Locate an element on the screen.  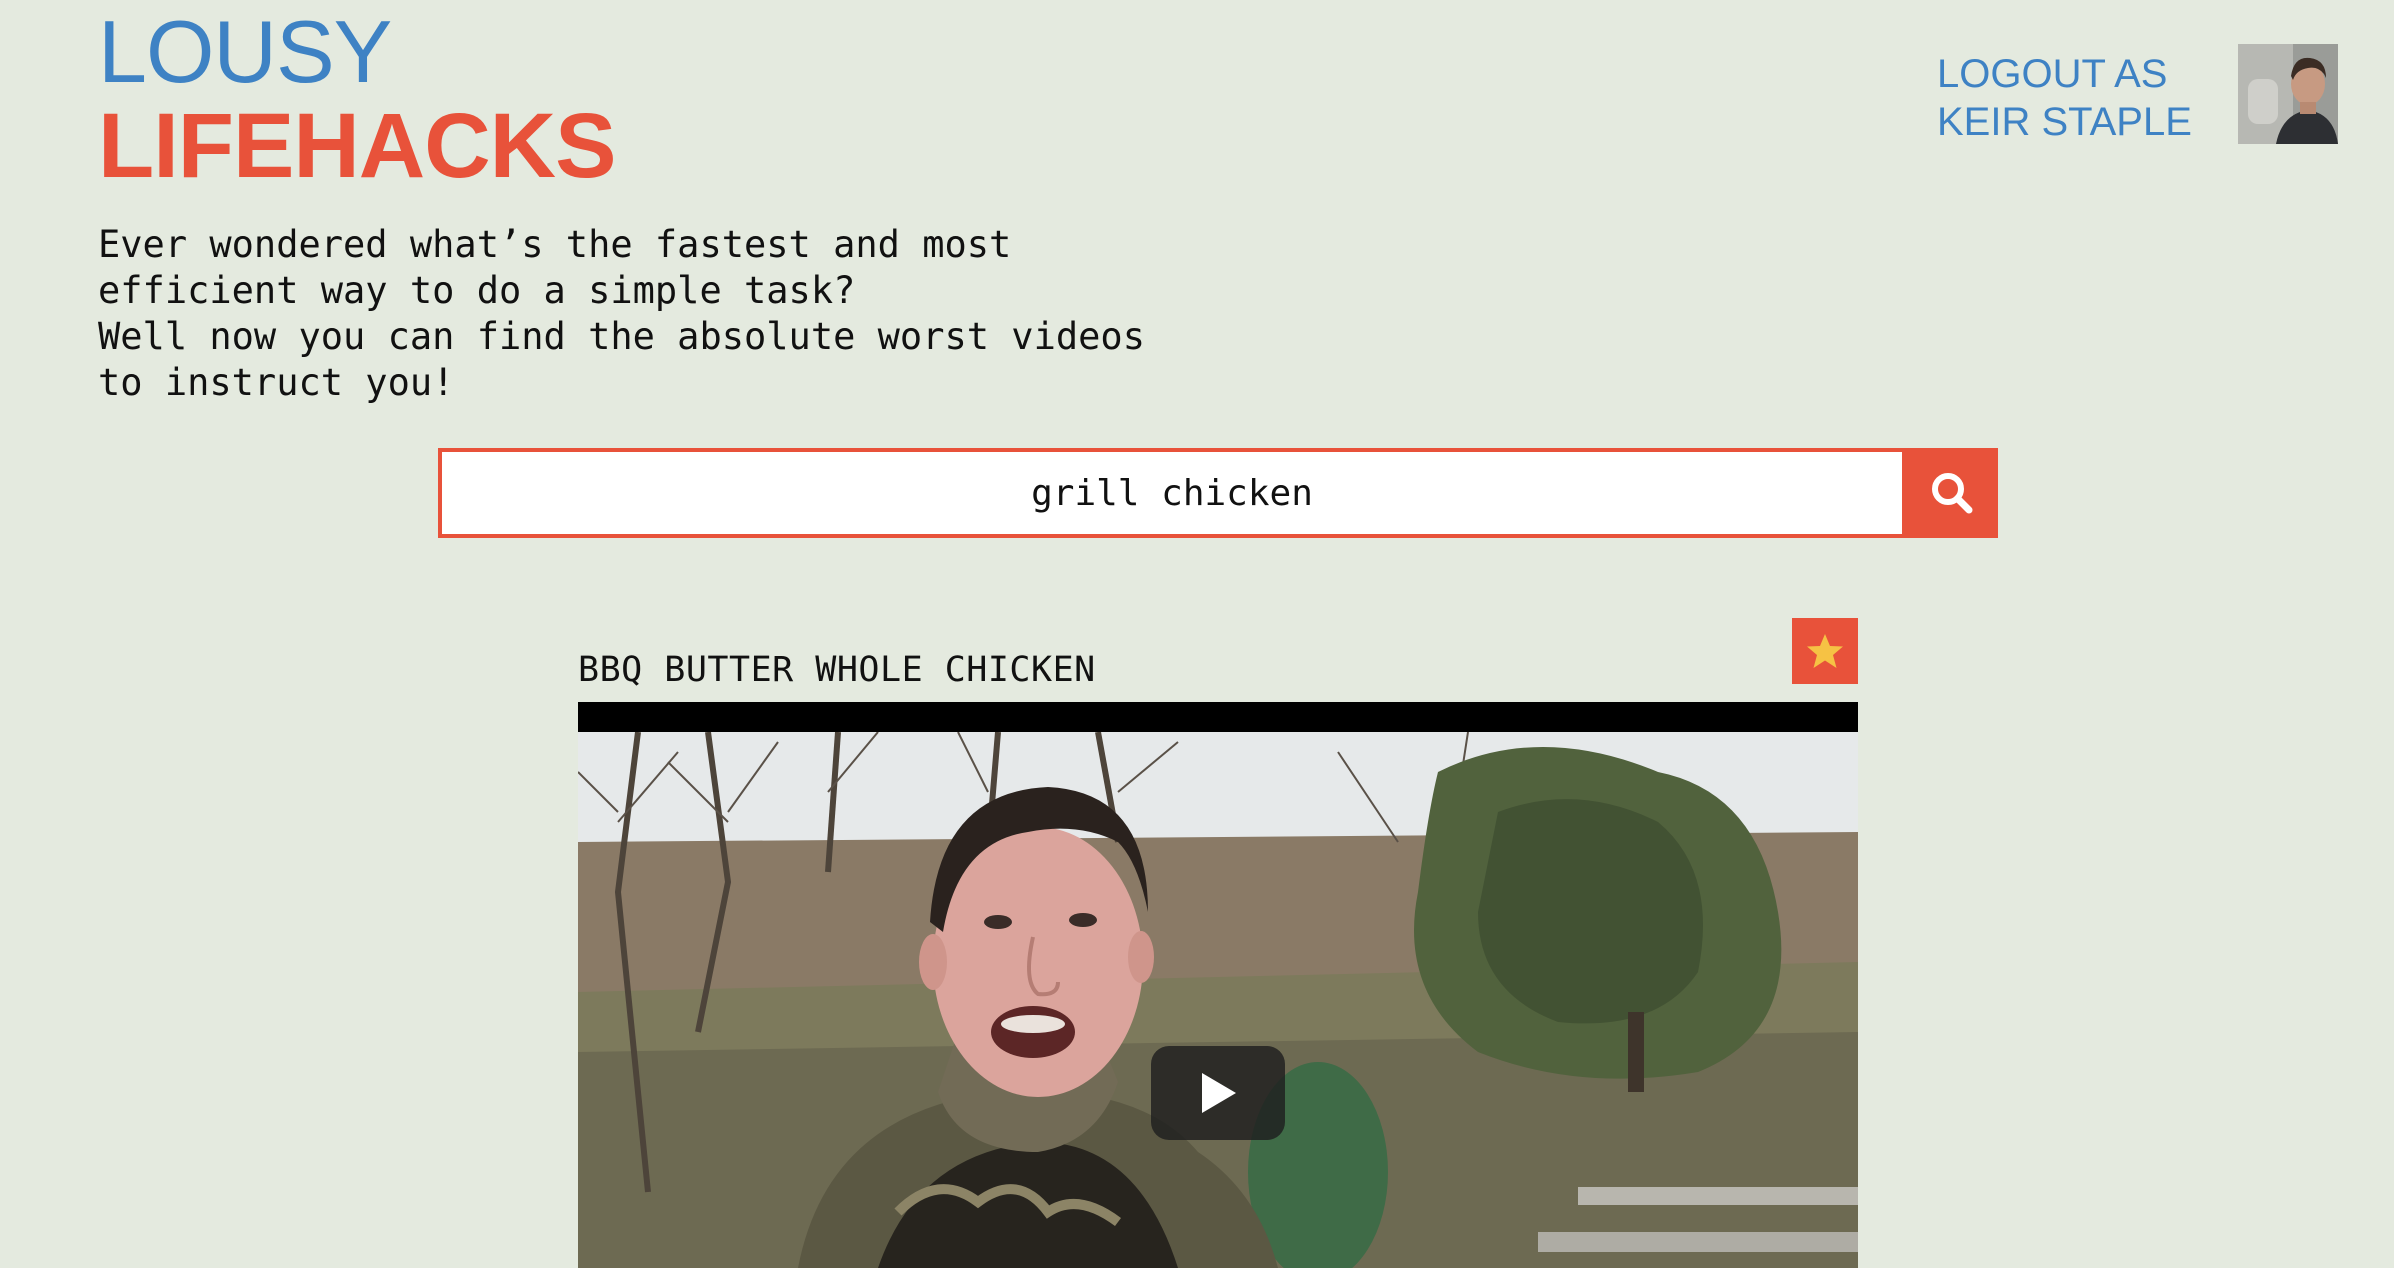
star-icon is located at coordinates (1825, 651).